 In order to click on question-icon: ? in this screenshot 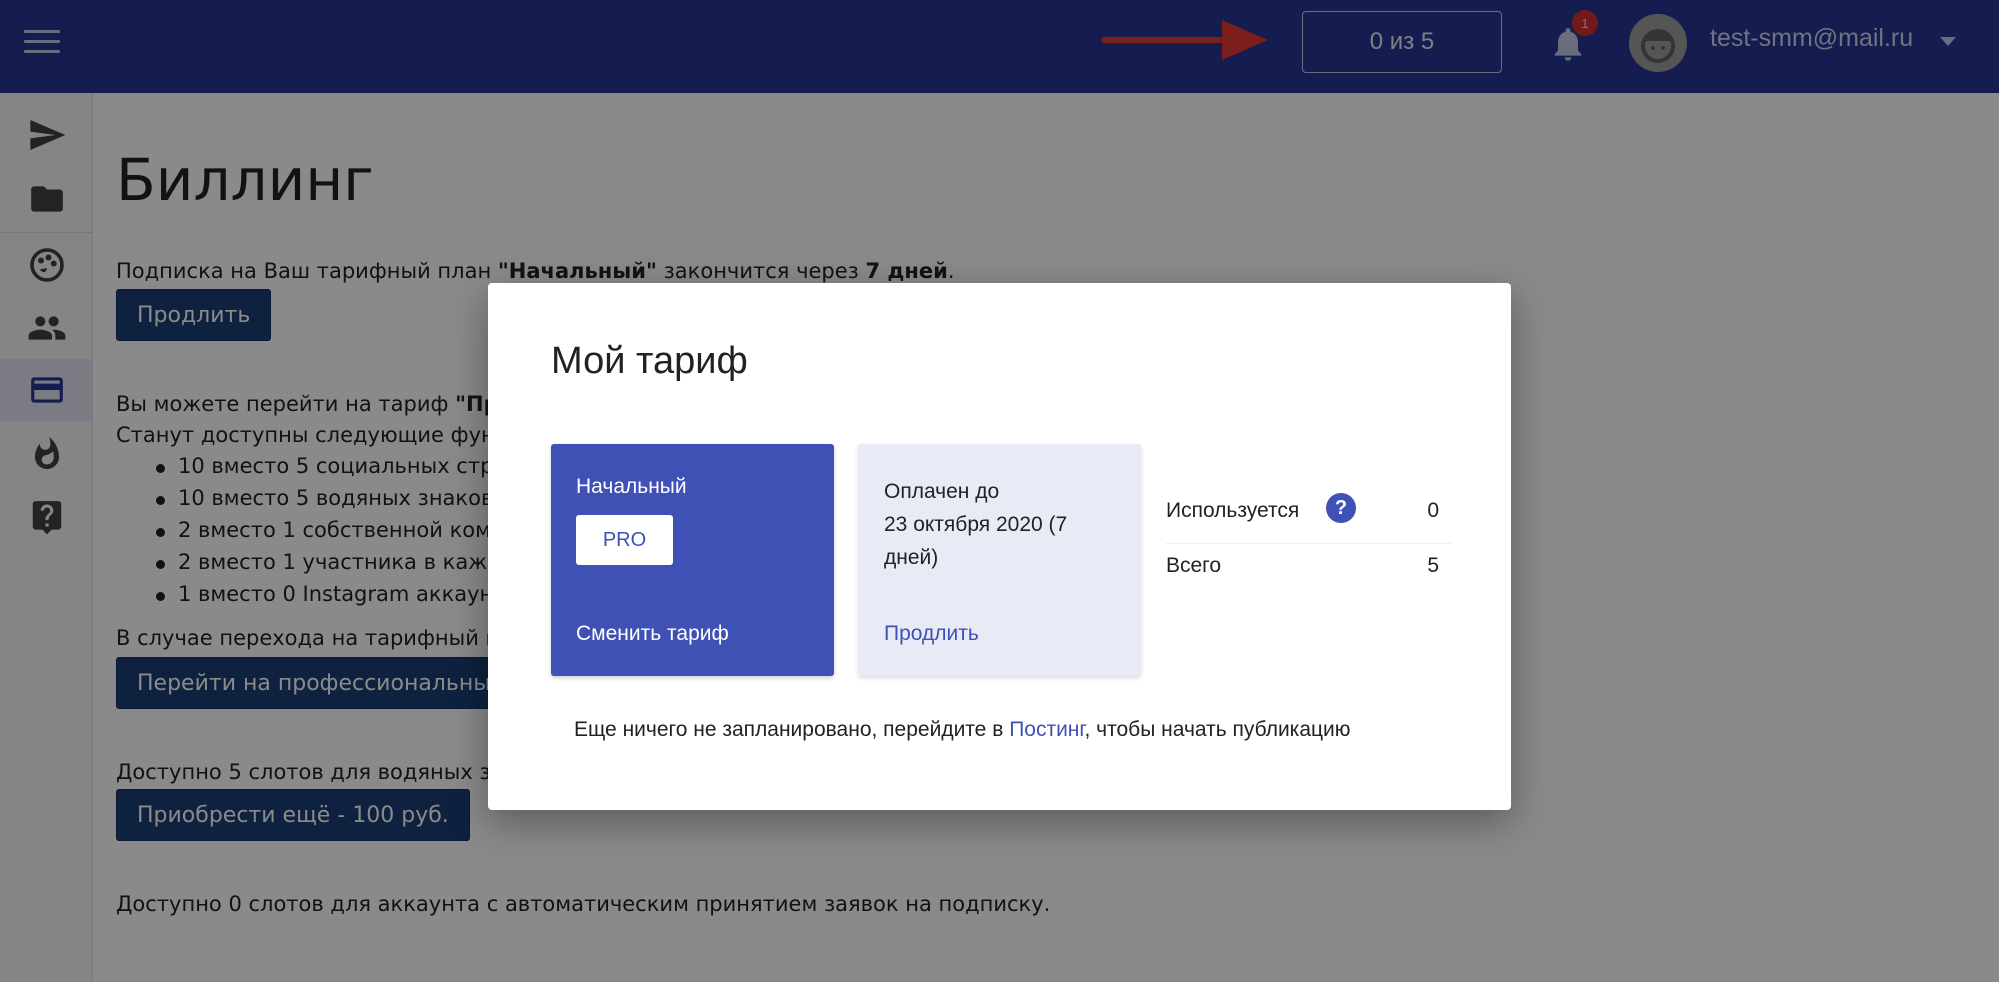, I will do `click(1341, 508)`.